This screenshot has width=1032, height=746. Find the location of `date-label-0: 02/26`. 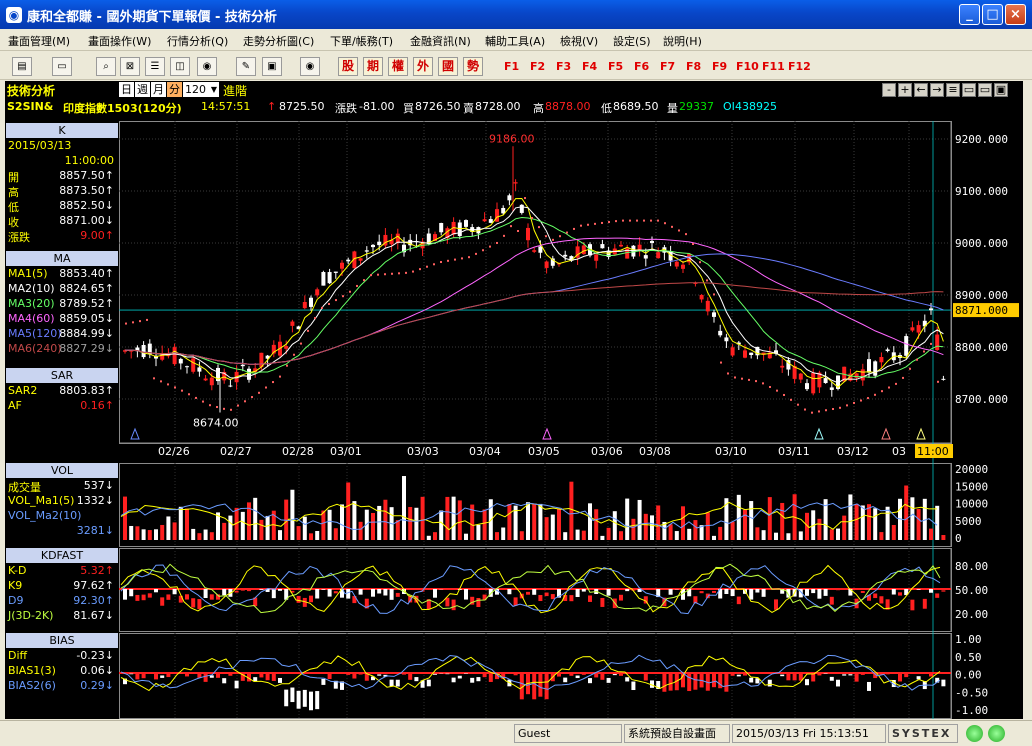

date-label-0: 02/26 is located at coordinates (174, 451).